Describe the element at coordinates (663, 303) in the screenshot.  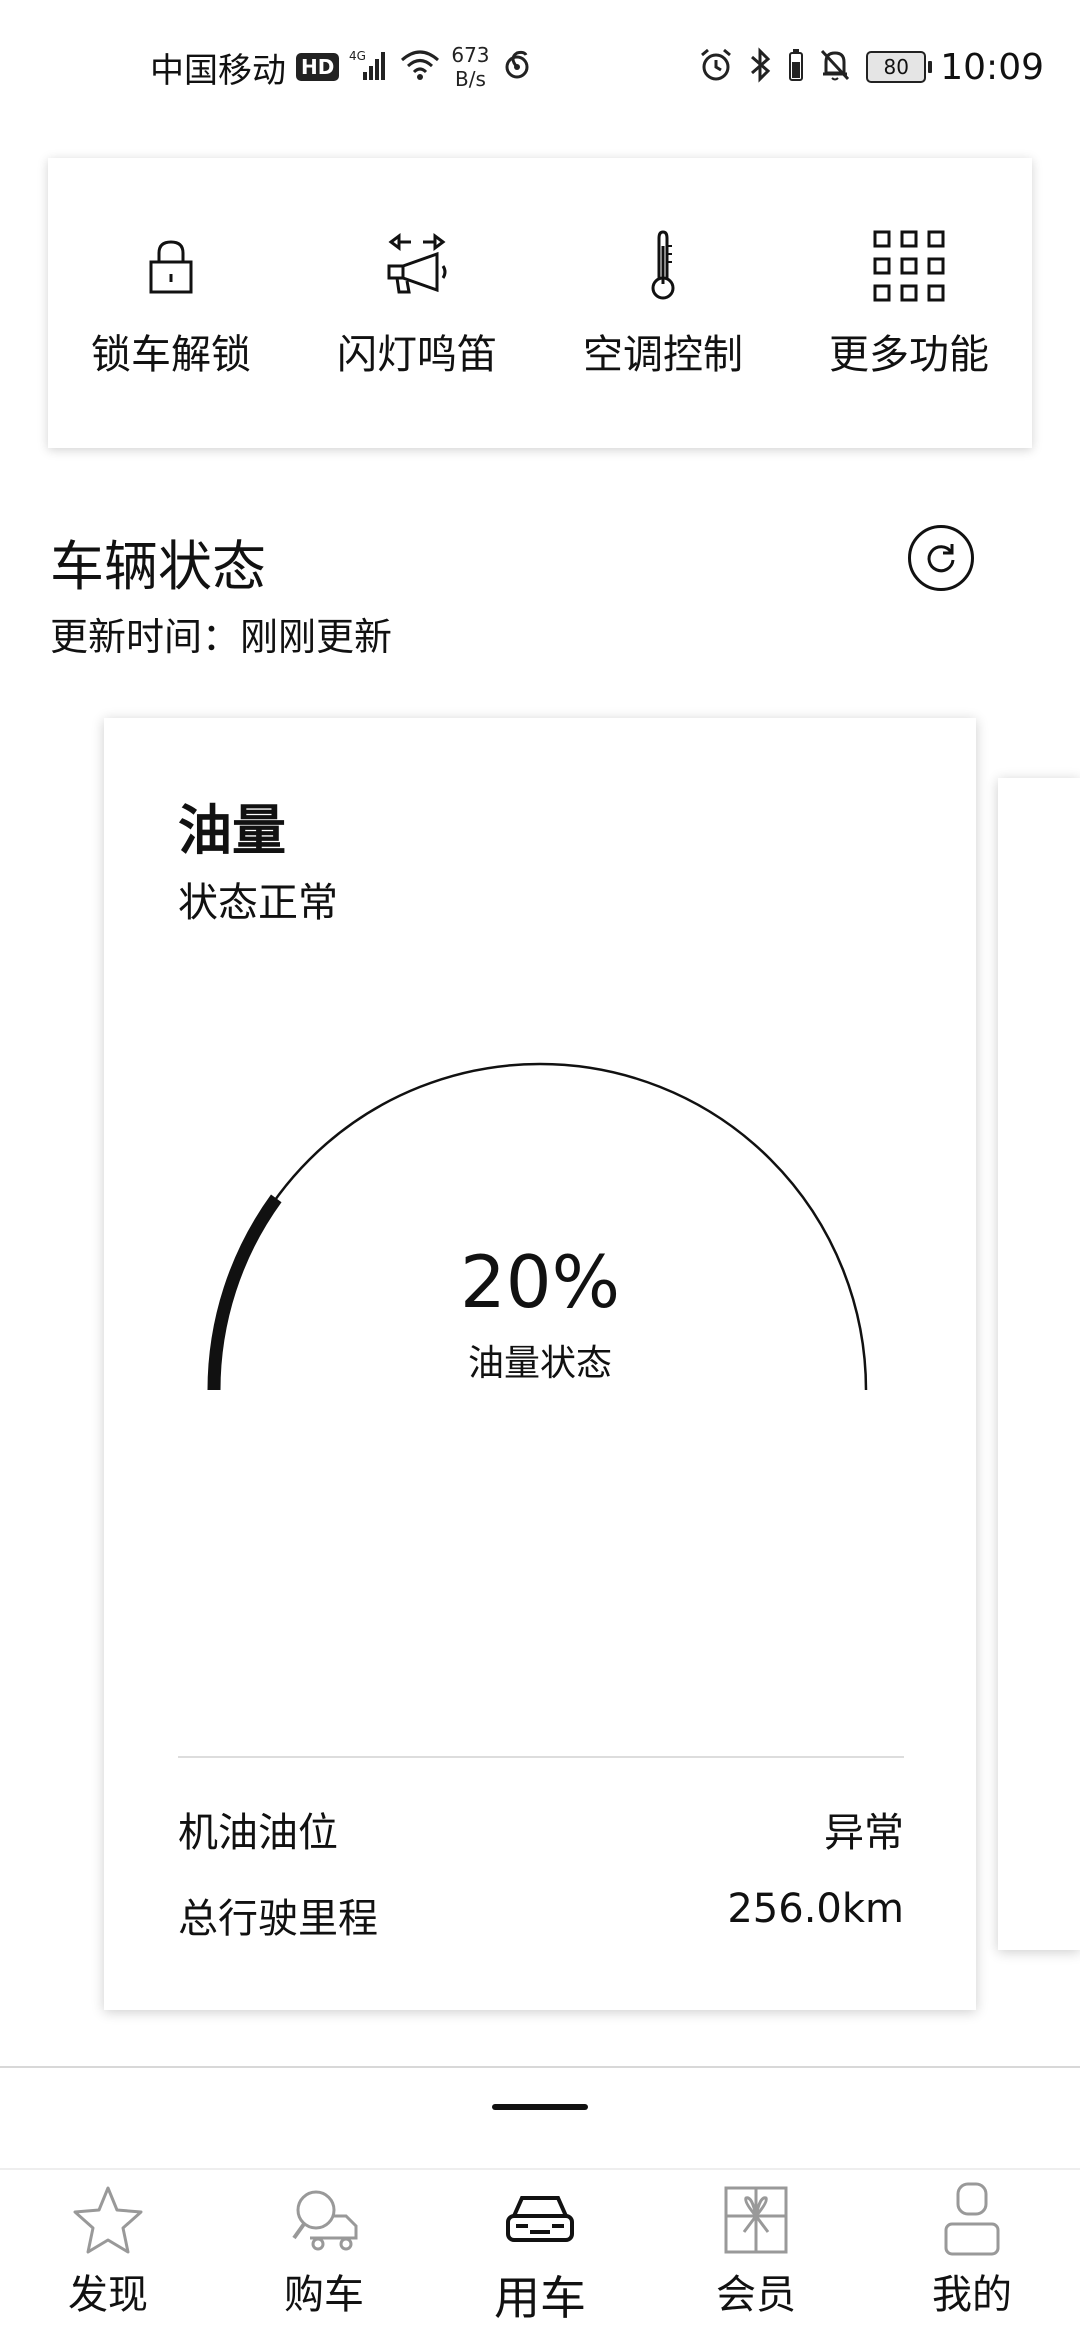
I see `climate-control-button: 空调控制` at that location.